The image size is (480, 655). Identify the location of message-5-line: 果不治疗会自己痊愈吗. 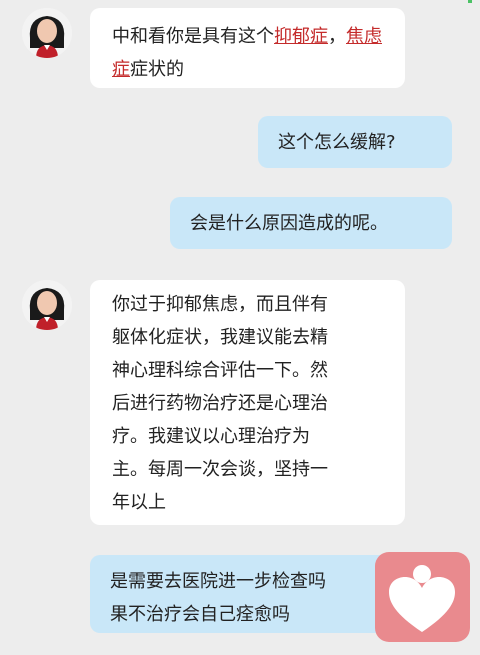
(200, 614).